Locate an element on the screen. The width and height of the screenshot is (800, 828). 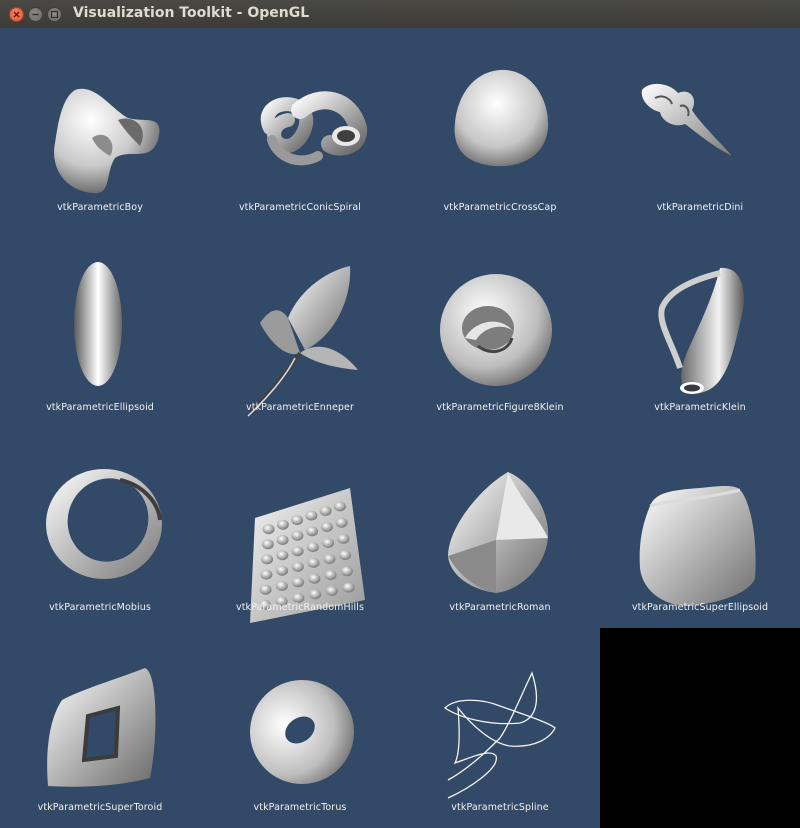
viewport-cross-cap: vtkParametricCrossCap is located at coordinates (500, 128).